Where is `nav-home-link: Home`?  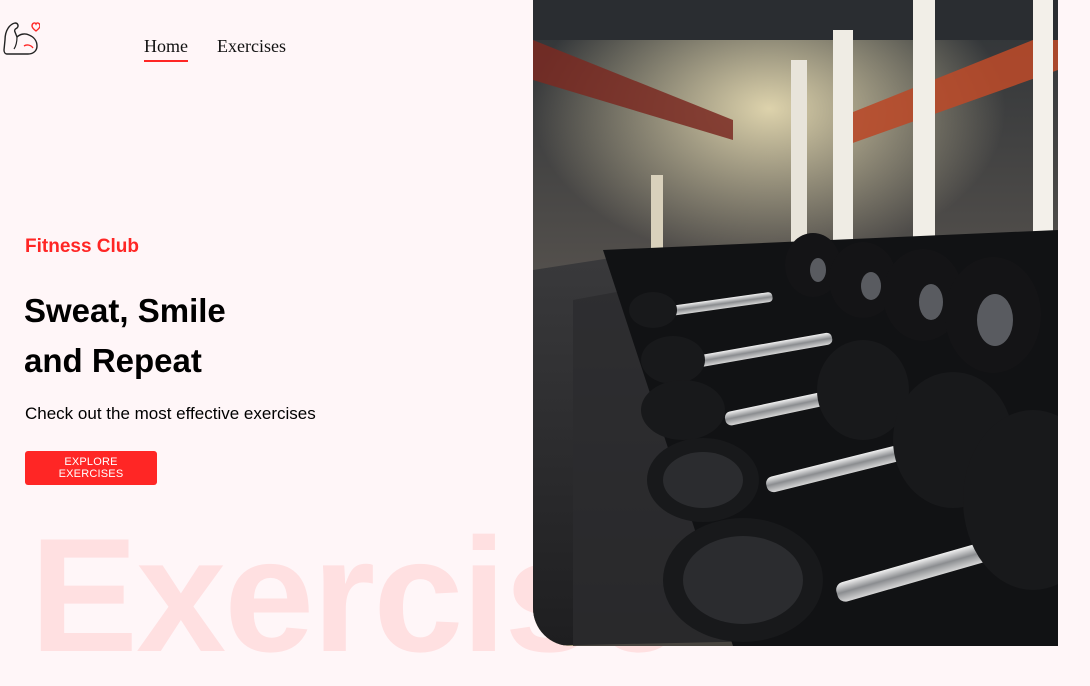 nav-home-link: Home is located at coordinates (166, 49).